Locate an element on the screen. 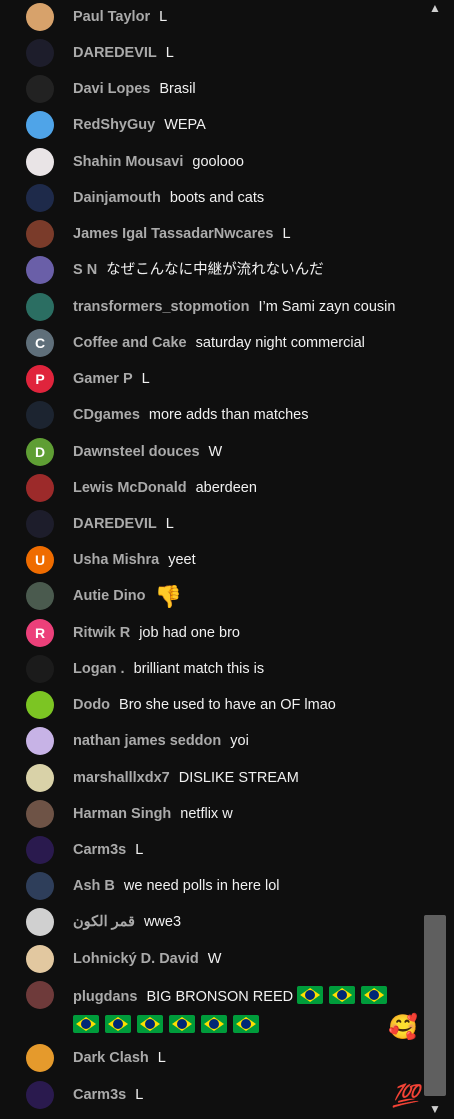  message-line: James Igal TassadarNwcares L is located at coordinates (245, 234).